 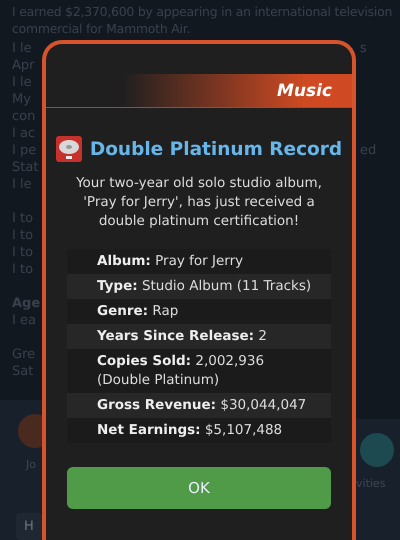 I want to click on category-label: Music, so click(x=304, y=90).